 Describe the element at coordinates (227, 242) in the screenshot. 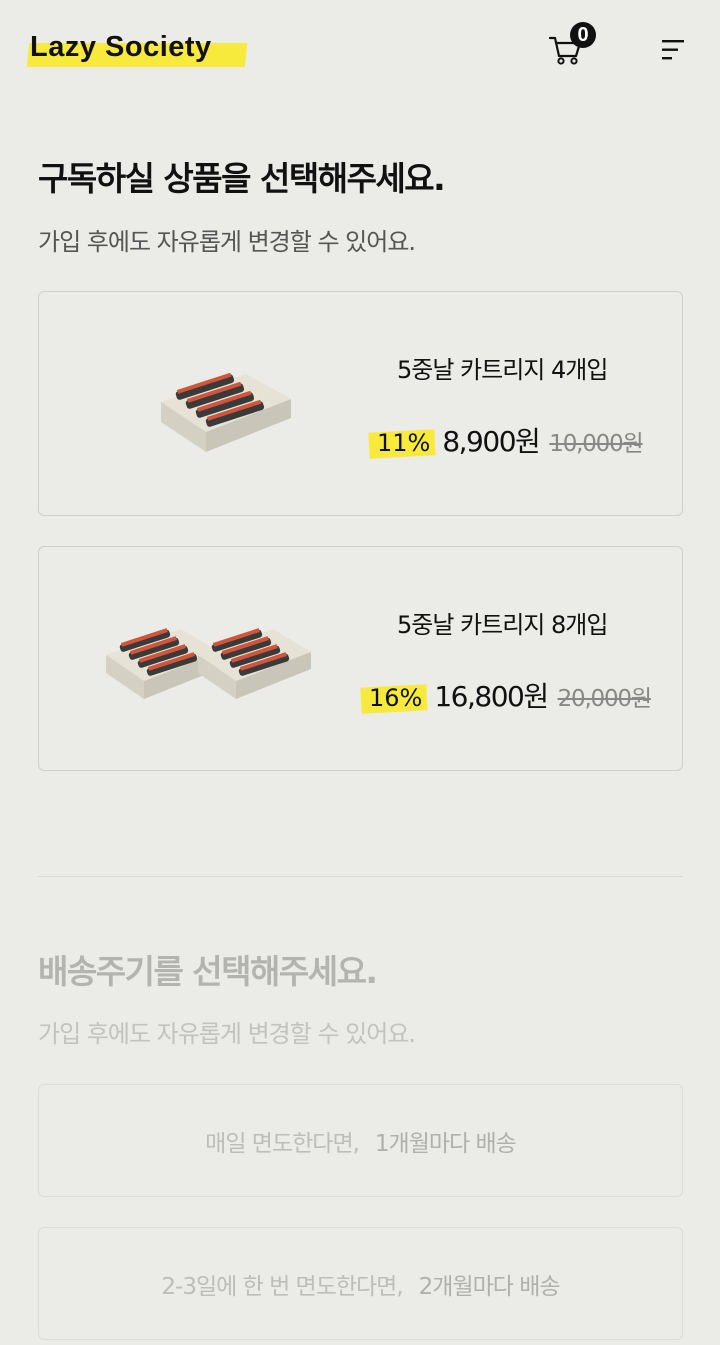

I see `product-section-subtitle: 가입 후에도 자유롭게 변경할 수 있어요.` at that location.